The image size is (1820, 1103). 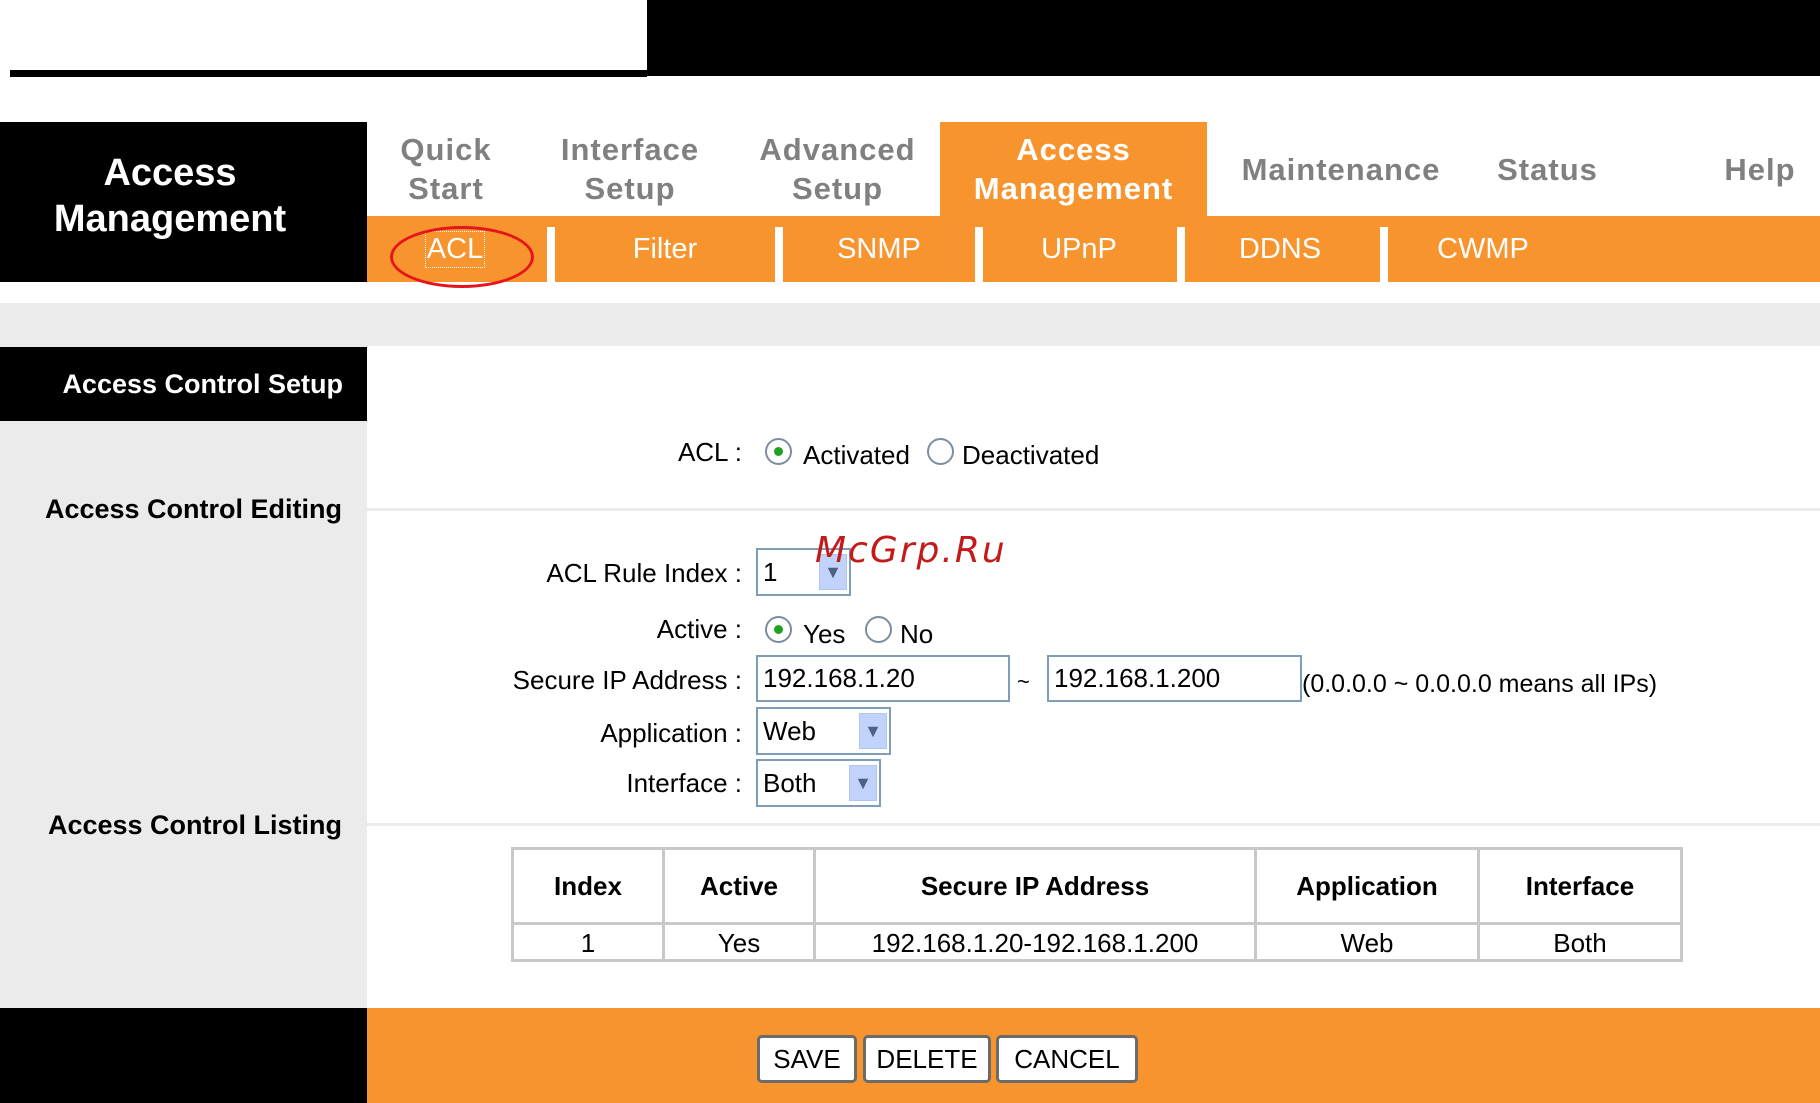 I want to click on rule-index-value: 1, so click(x=770, y=571).